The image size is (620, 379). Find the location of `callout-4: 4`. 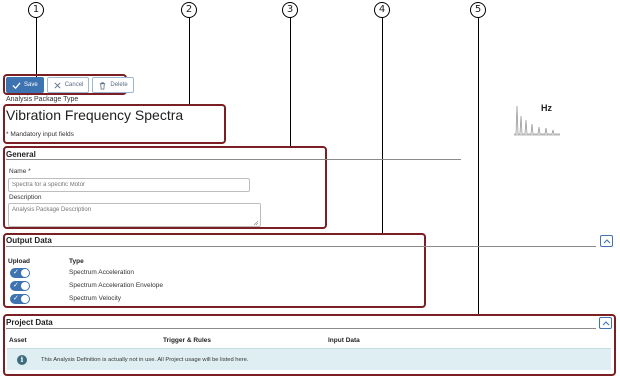

callout-4: 4 is located at coordinates (382, 10).